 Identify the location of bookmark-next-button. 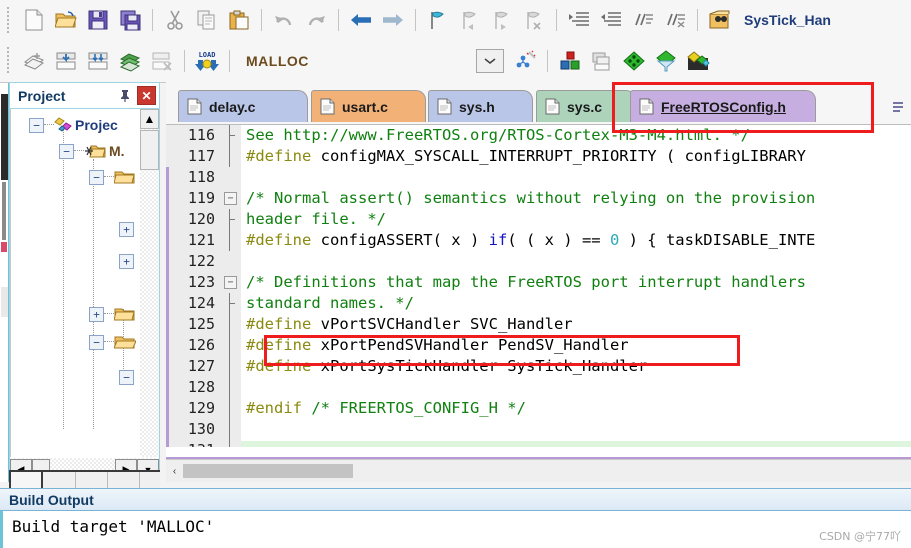
(502, 20).